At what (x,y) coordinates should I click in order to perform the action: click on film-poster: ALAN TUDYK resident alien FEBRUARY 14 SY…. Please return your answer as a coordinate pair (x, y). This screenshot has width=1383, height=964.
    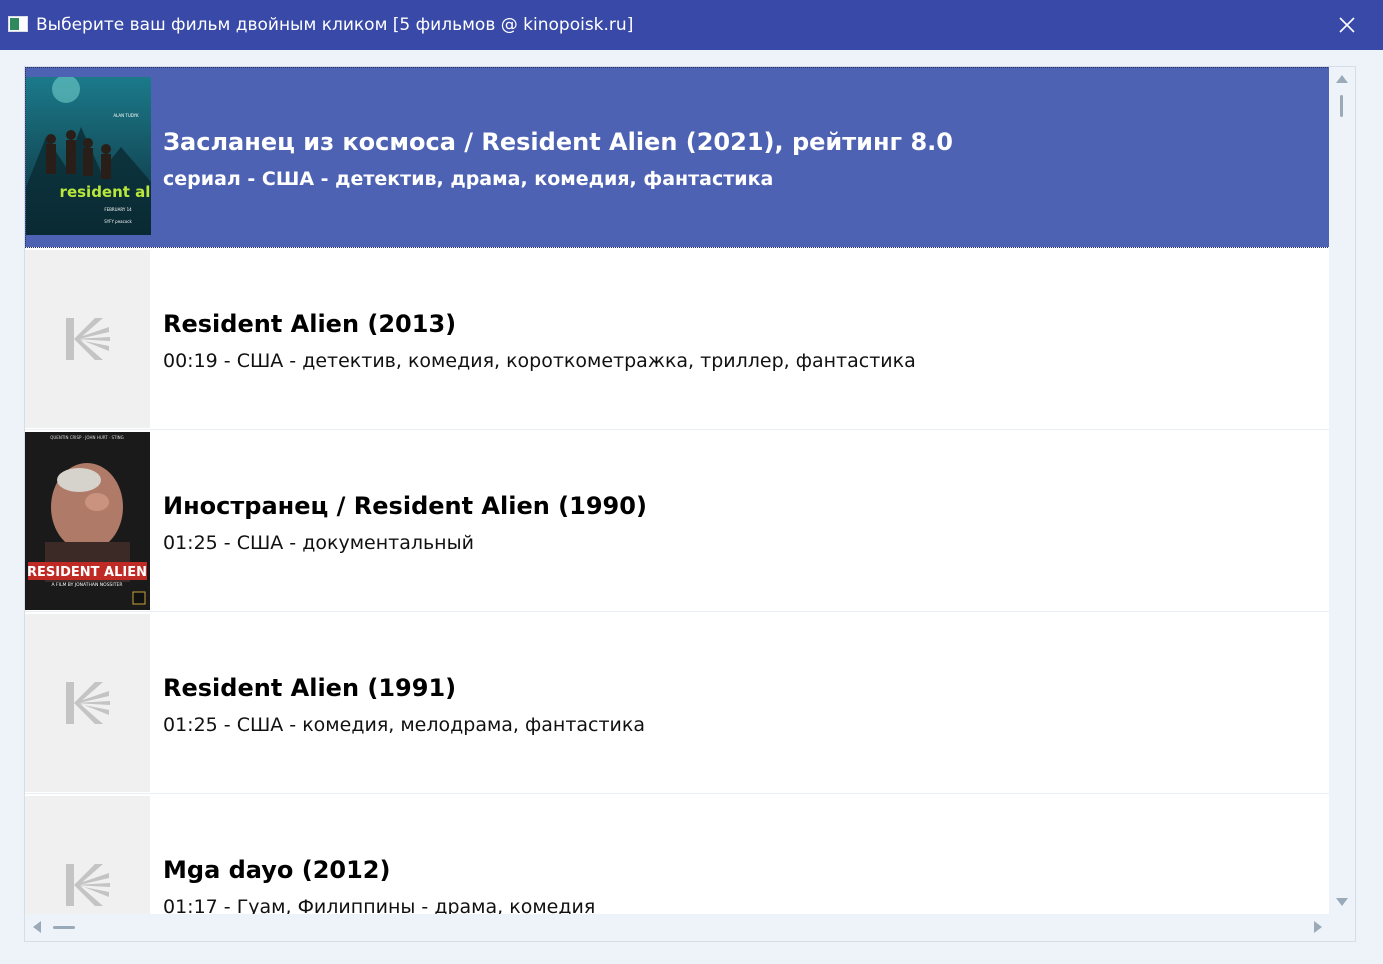
    Looking at the image, I should click on (88, 156).